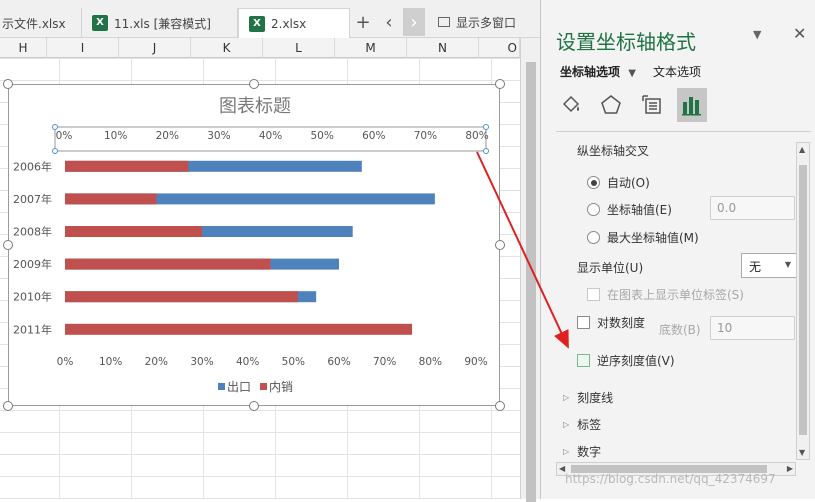 The height and width of the screenshot is (502, 815). I want to click on red-arrow-icon, so click(522, 250).